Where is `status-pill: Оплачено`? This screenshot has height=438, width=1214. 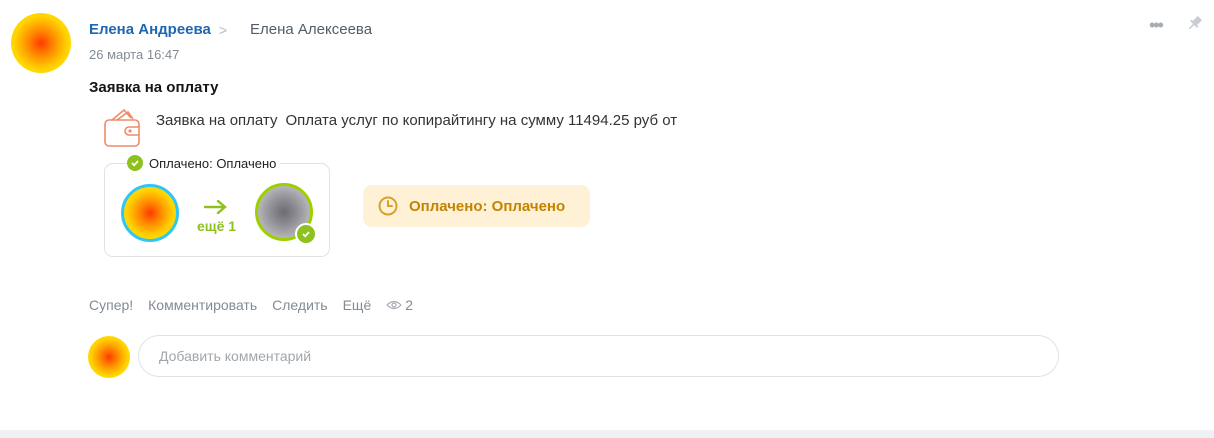 status-pill: Оплачено is located at coordinates (476, 206).